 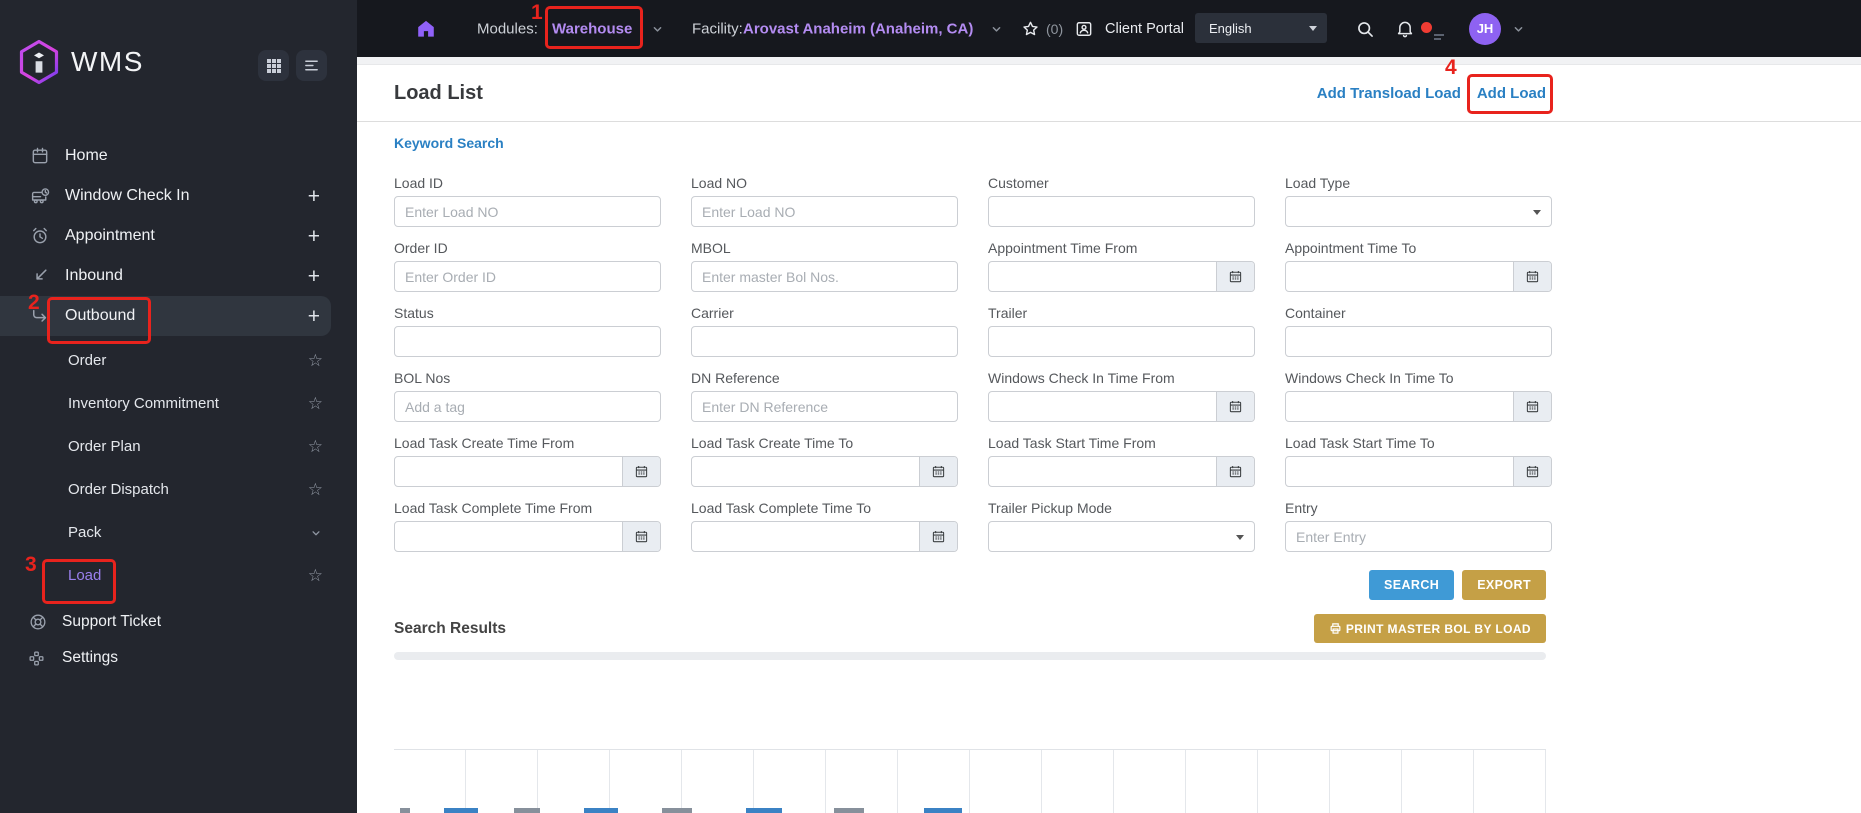 I want to click on results-scrollbar, so click(x=970, y=656).